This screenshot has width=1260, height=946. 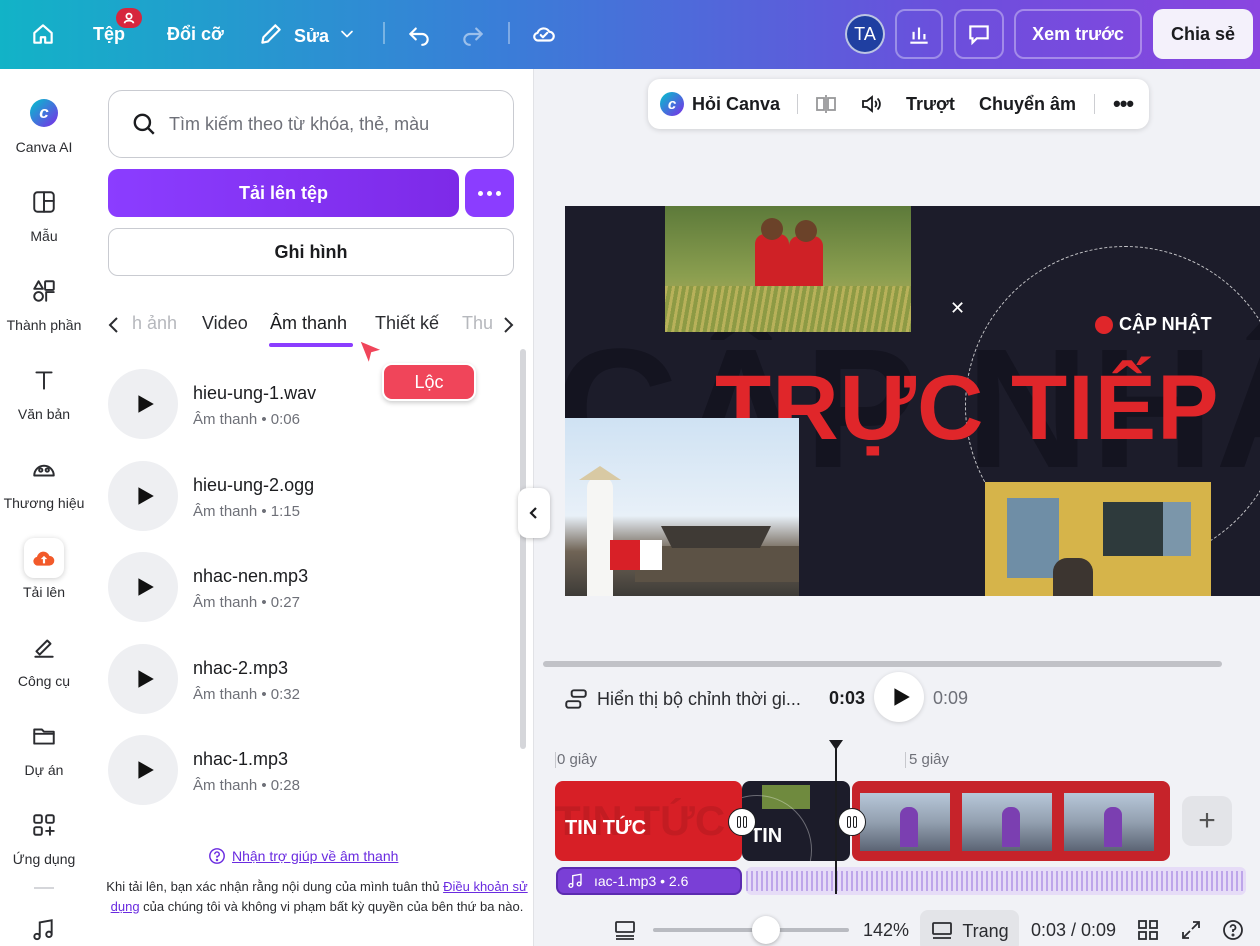 I want to click on brand-icon, so click(x=44, y=469).